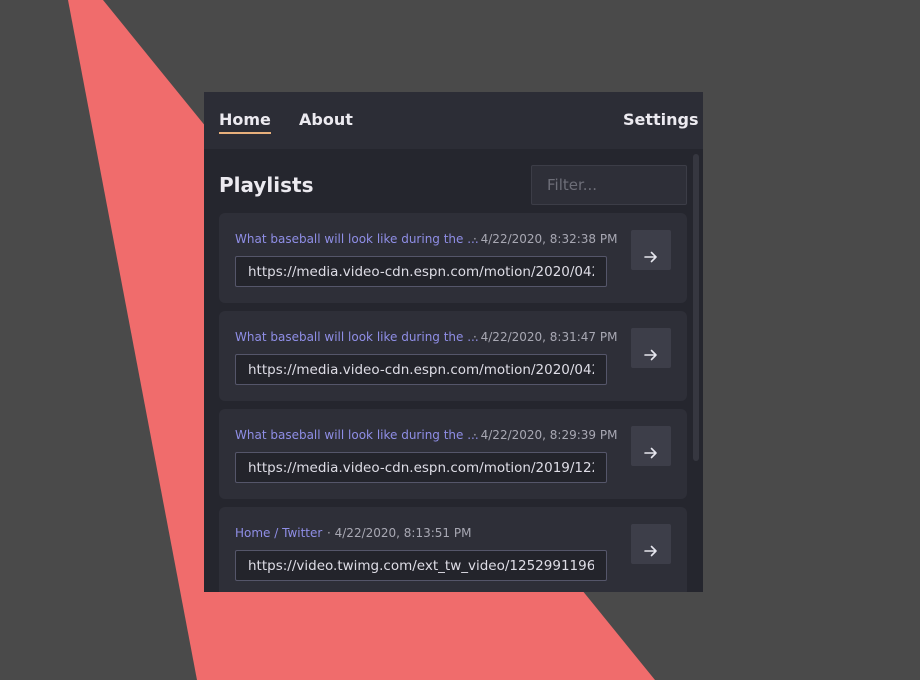  Describe the element at coordinates (266, 185) in the screenshot. I see `page-title: Playlists` at that location.